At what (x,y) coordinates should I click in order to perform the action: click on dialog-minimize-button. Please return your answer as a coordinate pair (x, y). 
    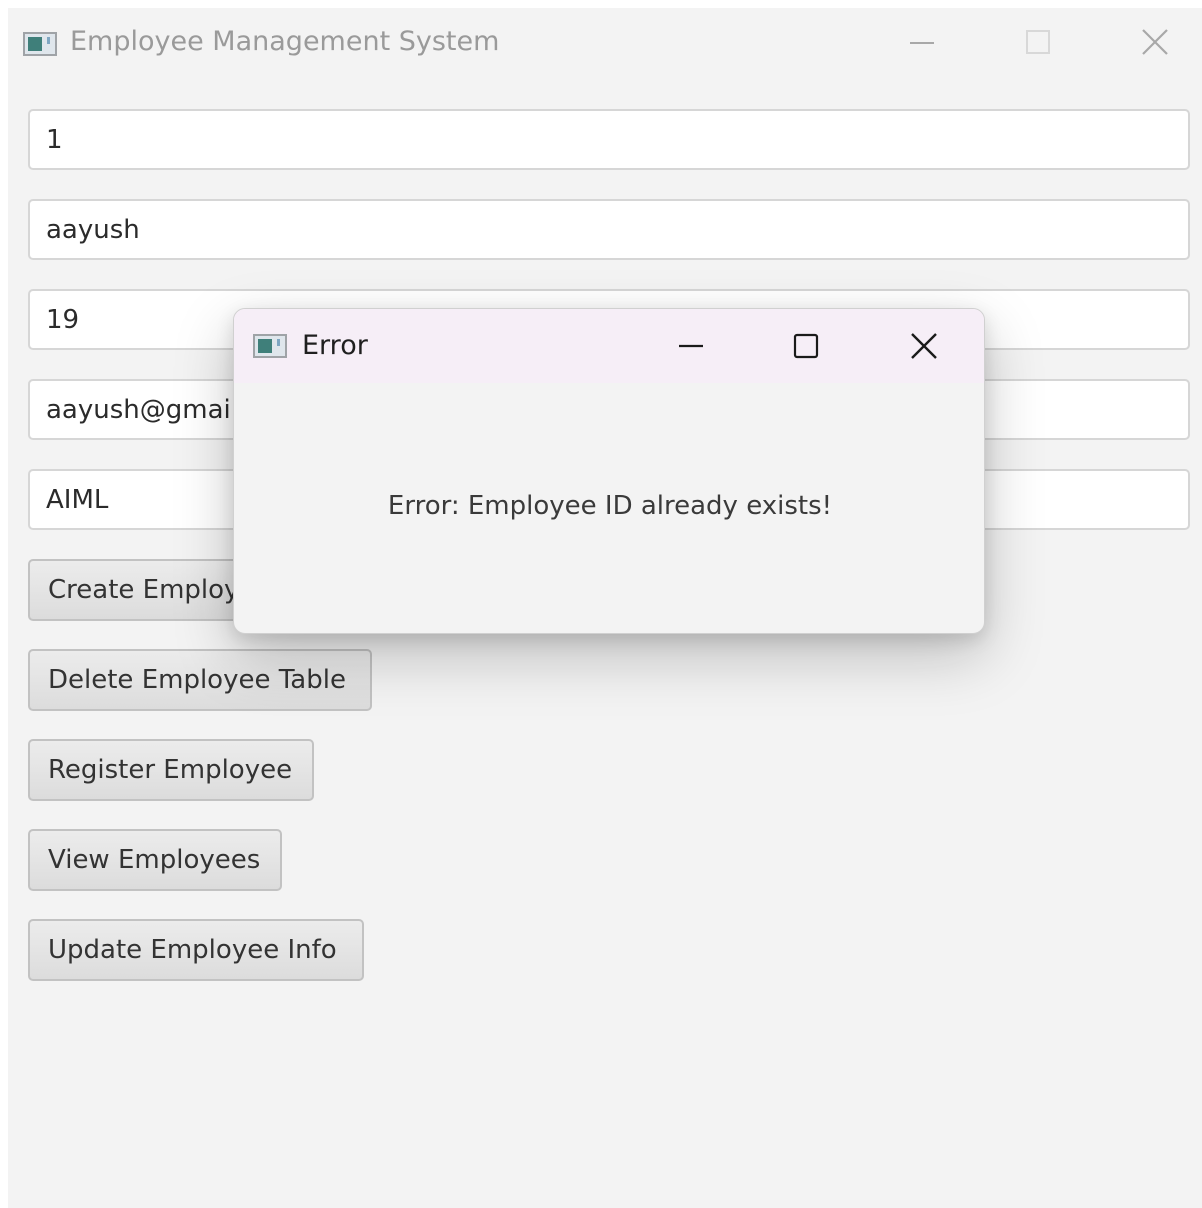
    Looking at the image, I should click on (691, 347).